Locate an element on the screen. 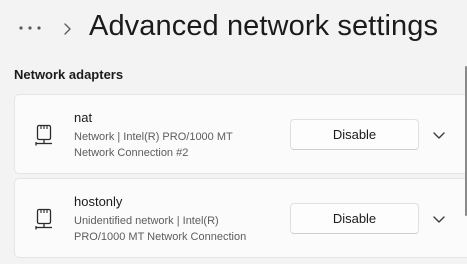 The image size is (467, 264). adapter-description-line: PRO/1000 MT Network Connection is located at coordinates (160, 237).